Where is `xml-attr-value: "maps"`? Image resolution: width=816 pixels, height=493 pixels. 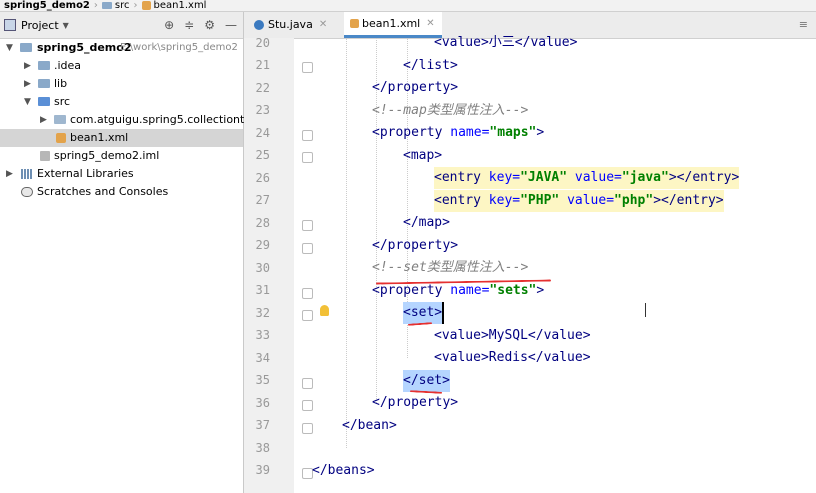 xml-attr-value: "maps" is located at coordinates (513, 132).